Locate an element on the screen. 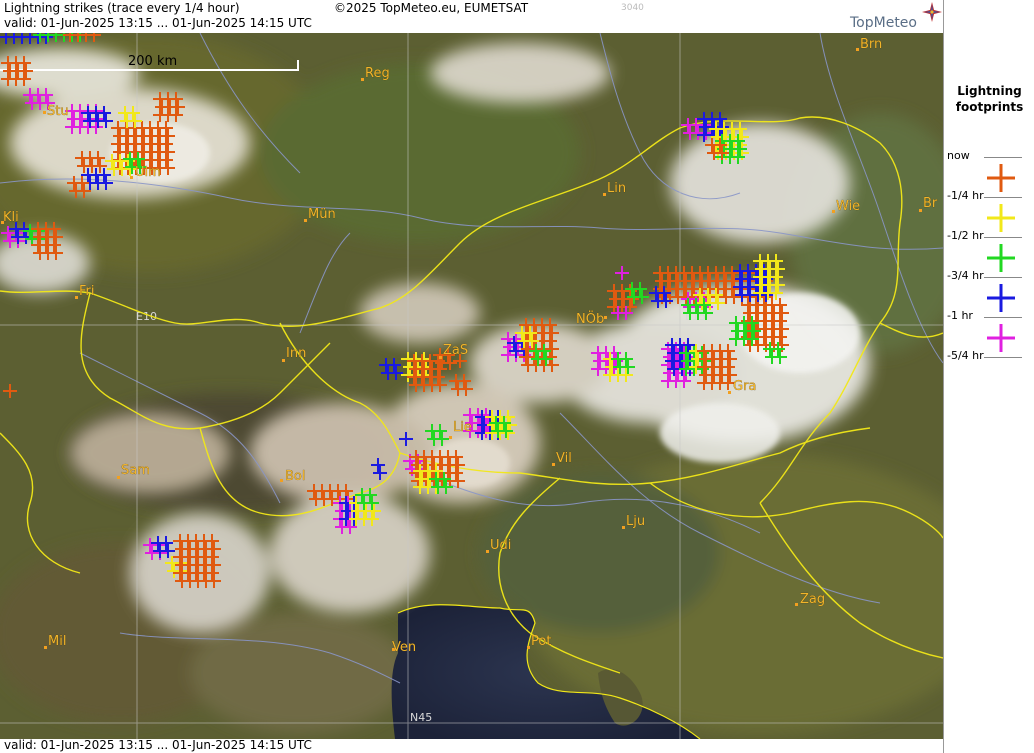  city-zag: Zag is located at coordinates (810, 599).